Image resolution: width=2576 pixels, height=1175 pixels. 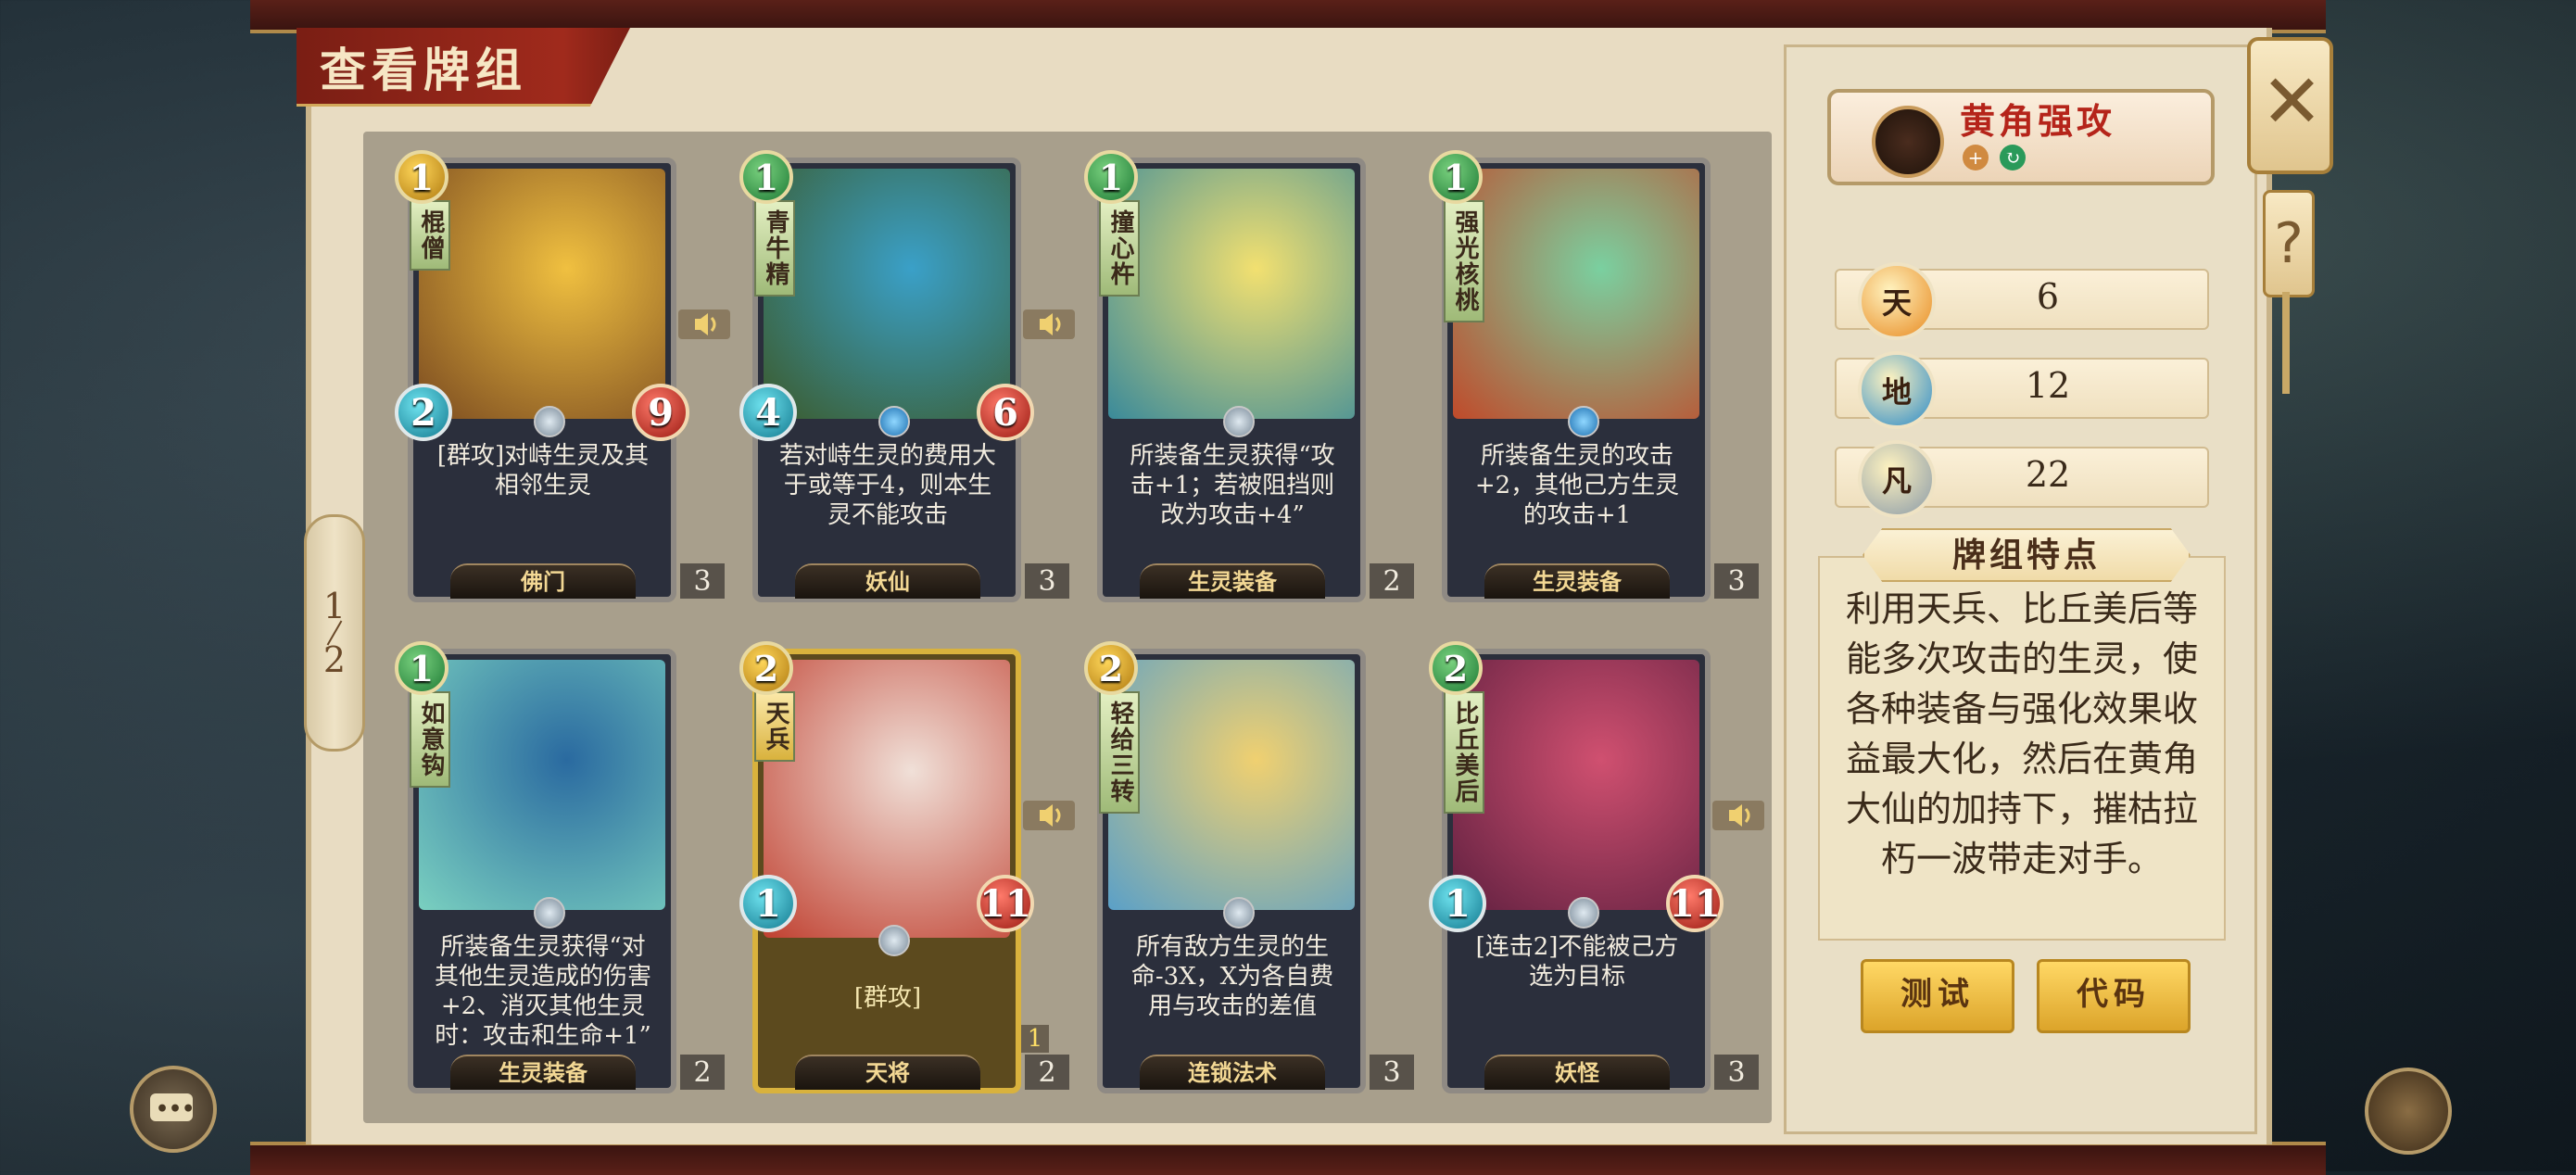 I want to click on chat-dots-icon: •••, so click(x=176, y=1109).